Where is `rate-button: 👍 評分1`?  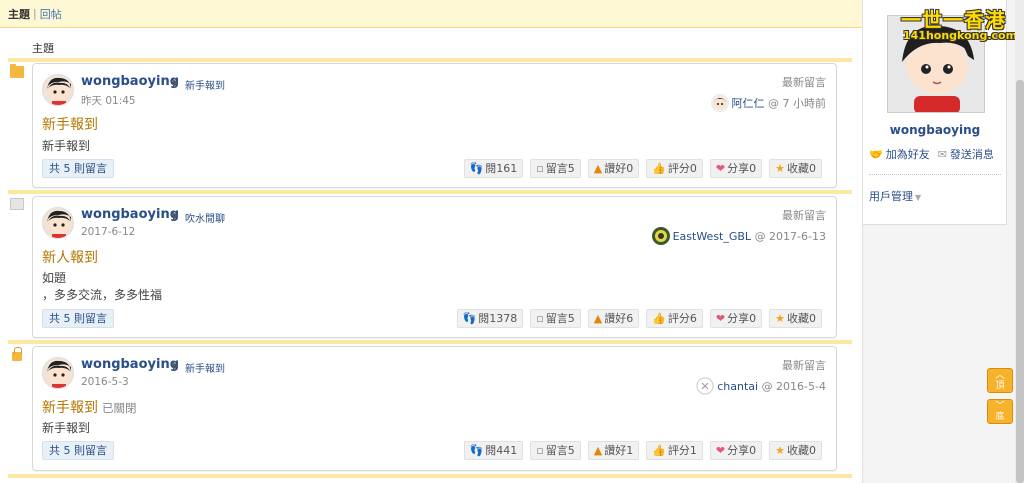
rate-button: 👍 評分1 is located at coordinates (674, 450).